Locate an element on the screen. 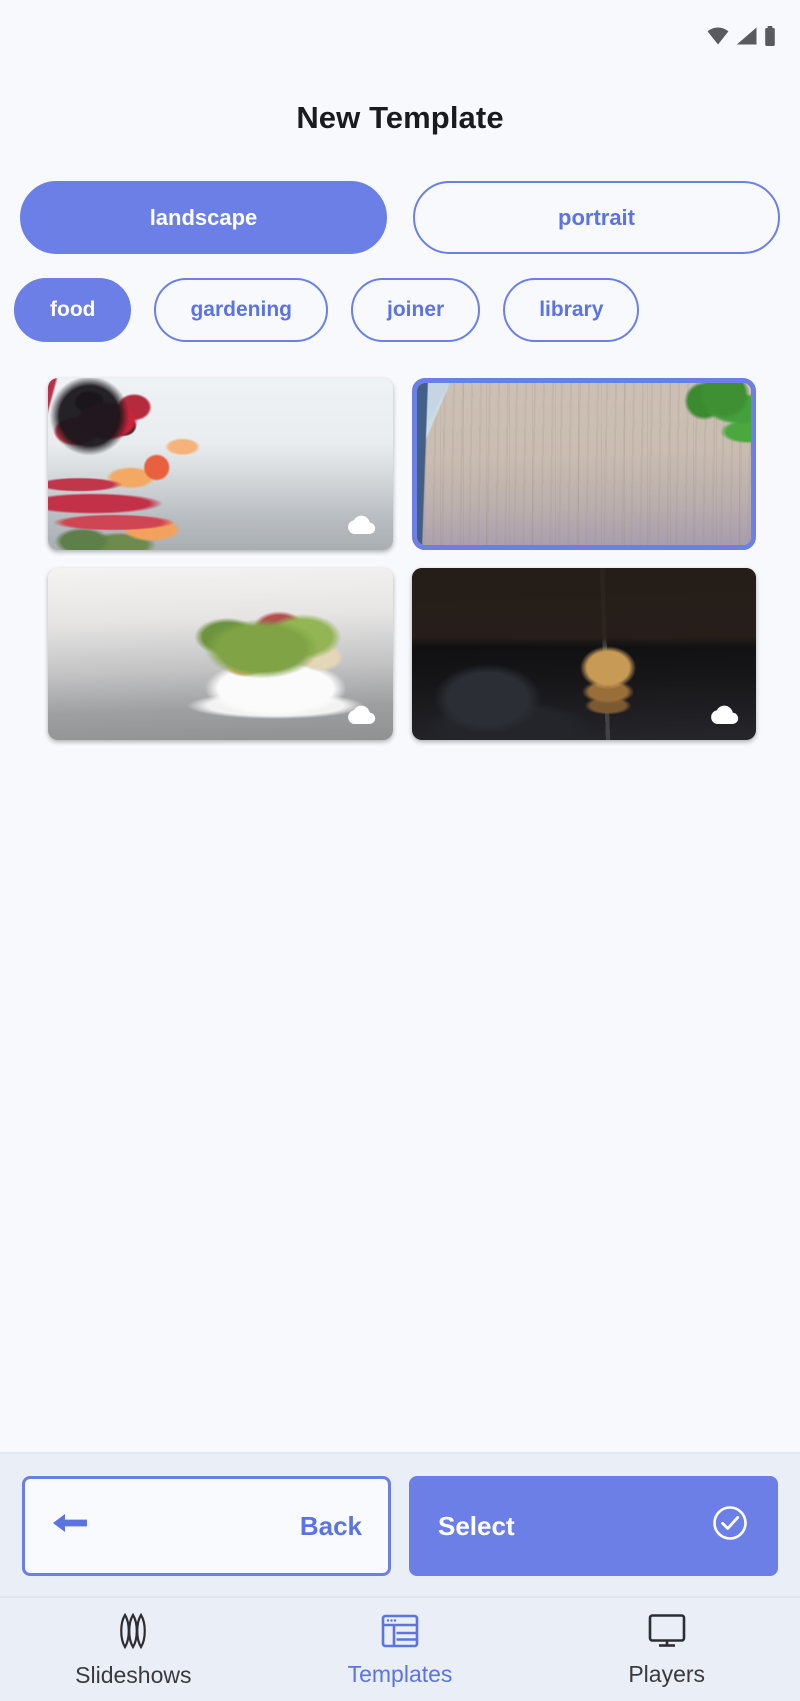 This screenshot has width=800, height=1701. check-circle-icon is located at coordinates (730, 1526).